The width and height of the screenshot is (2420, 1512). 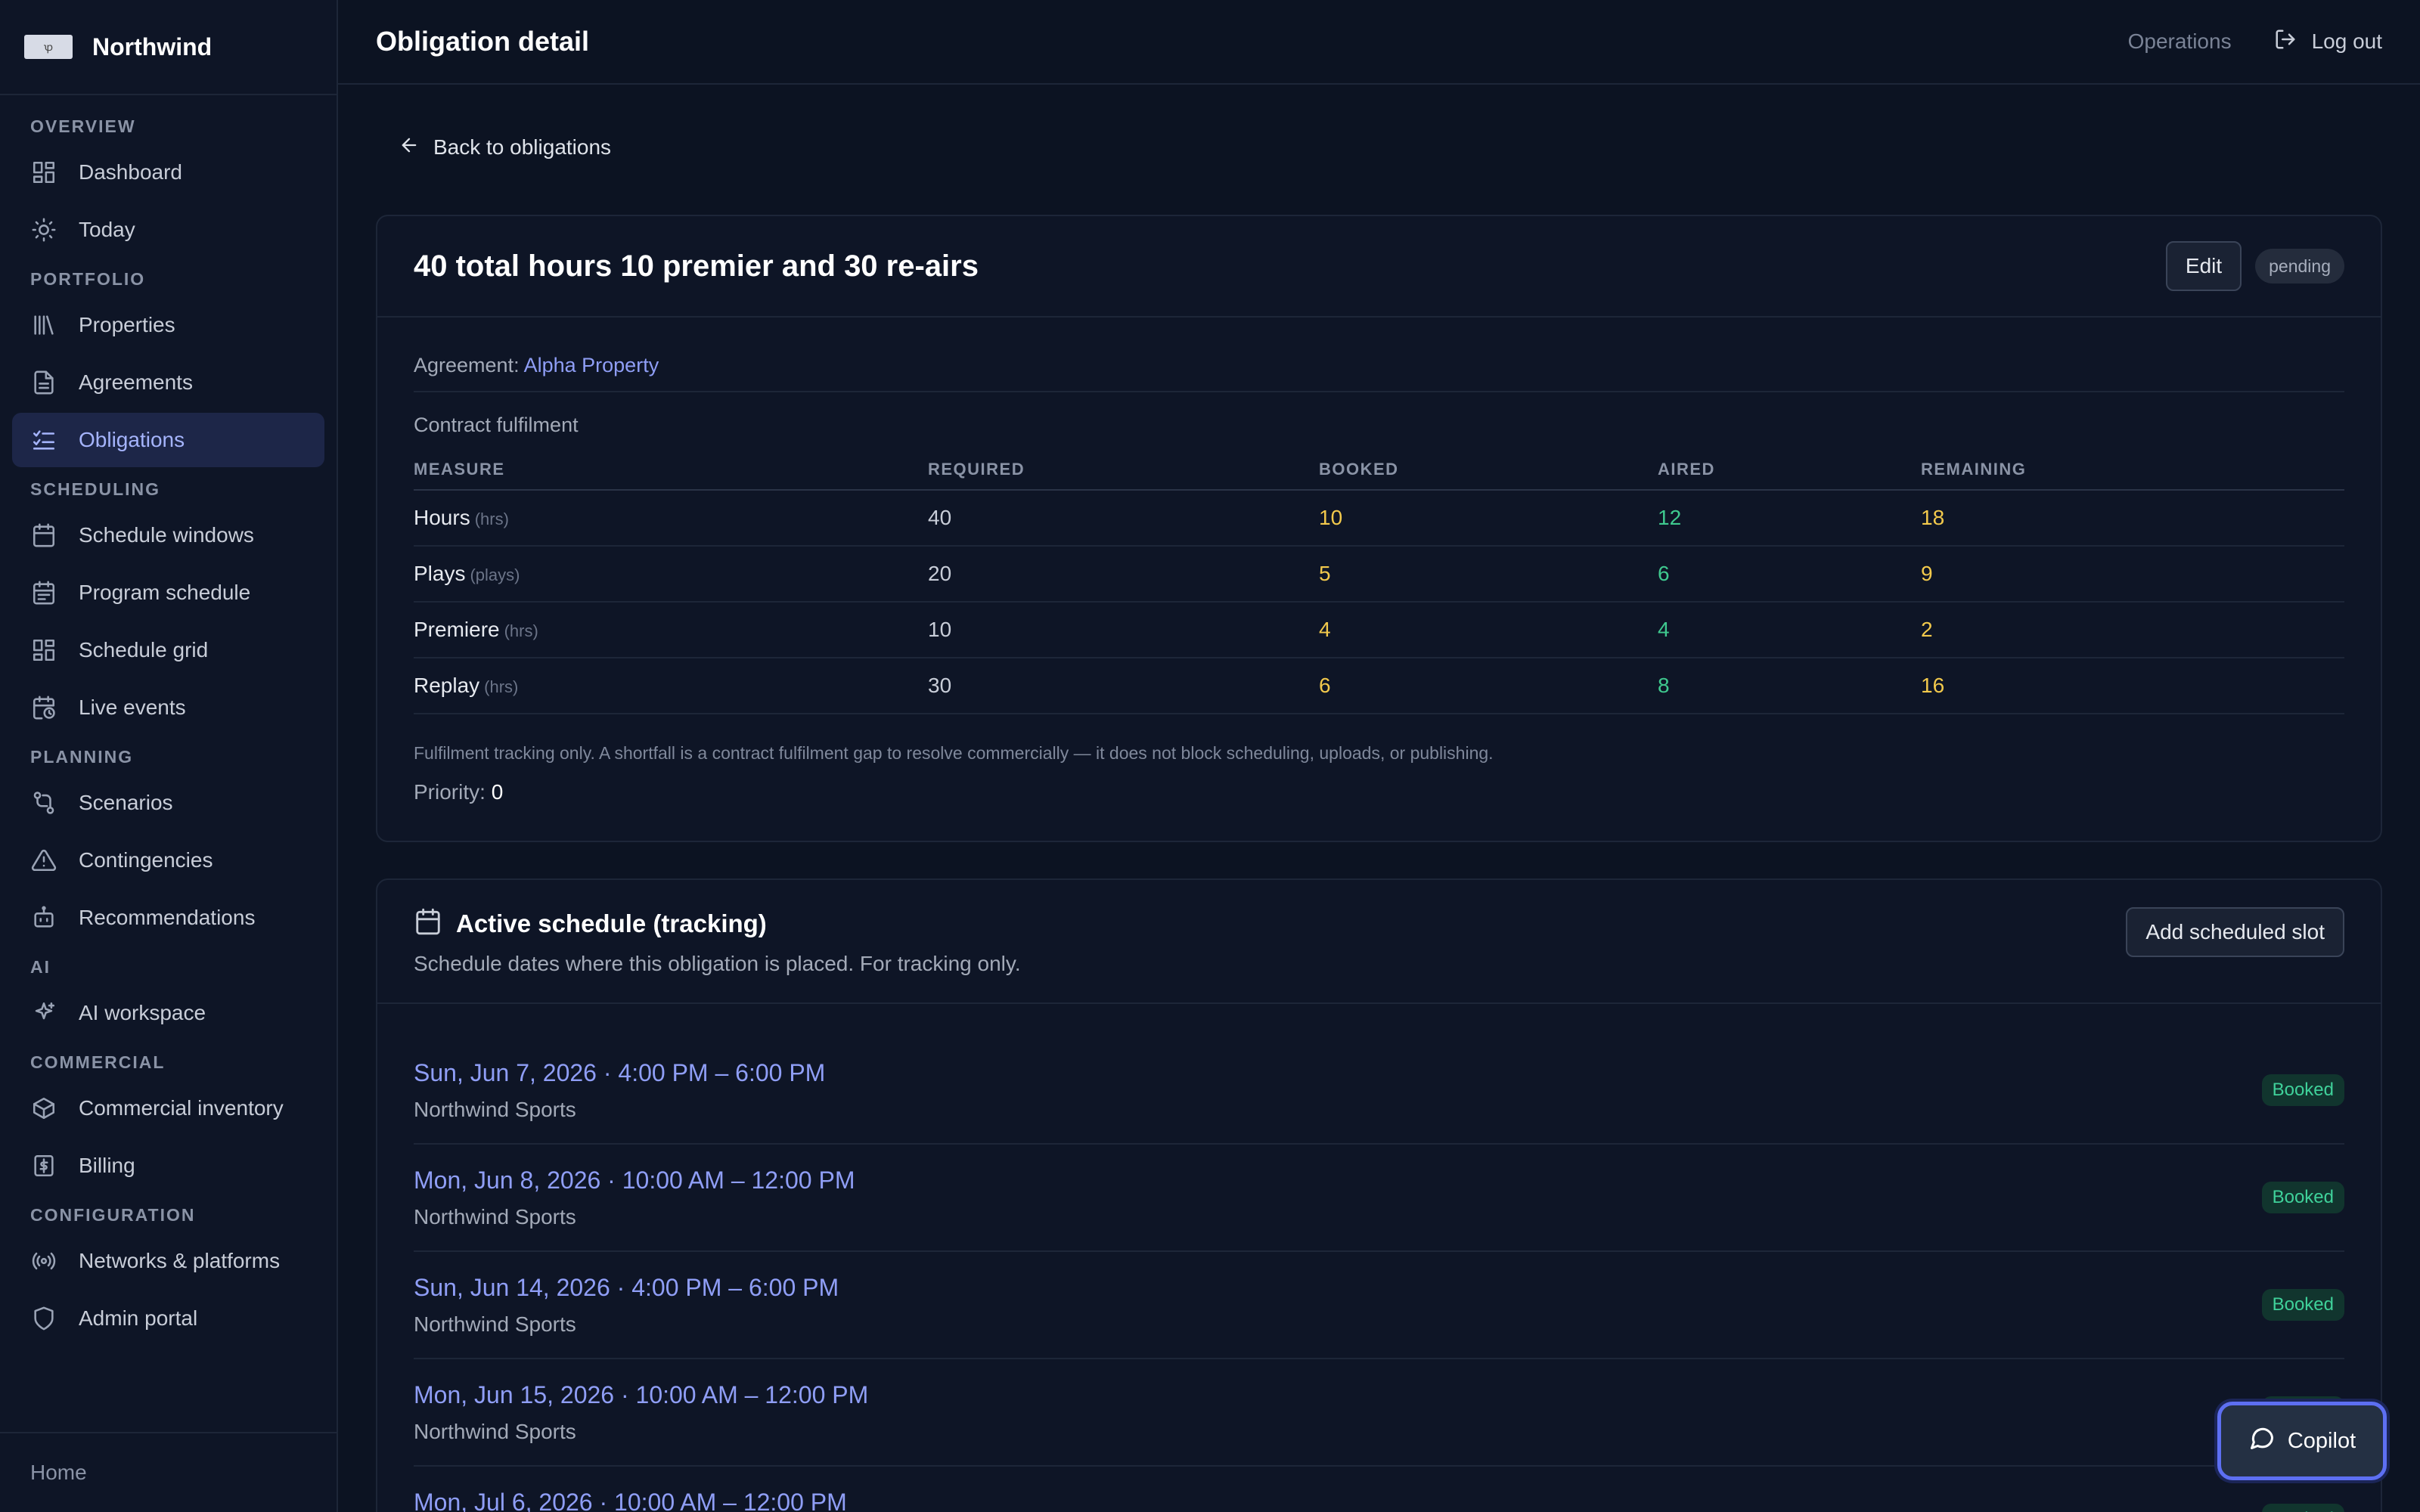 I want to click on nav-section-commercial: COMMERCIAL, so click(x=98, y=1062).